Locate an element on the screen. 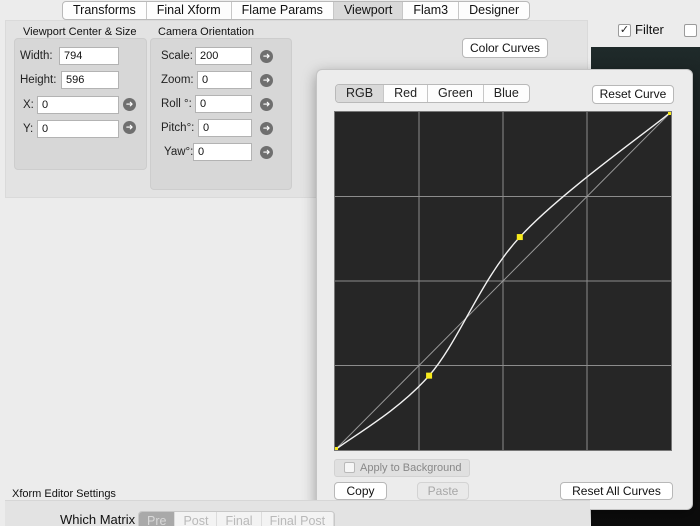  scale-apply-arrow-icon: ➜ is located at coordinates (266, 56).